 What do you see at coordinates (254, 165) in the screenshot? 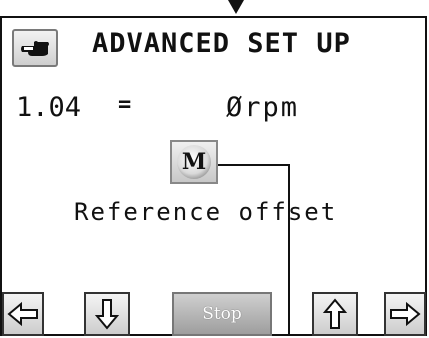
I see `callout-line-horizontal` at bounding box center [254, 165].